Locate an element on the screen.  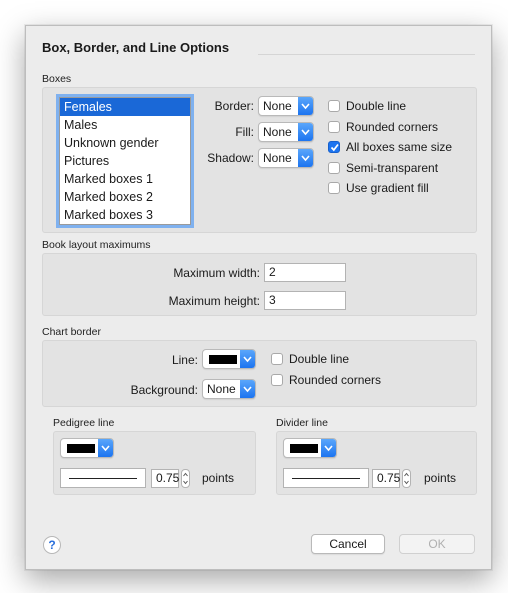
pedigree-line-units: points is located at coordinates (218, 478).